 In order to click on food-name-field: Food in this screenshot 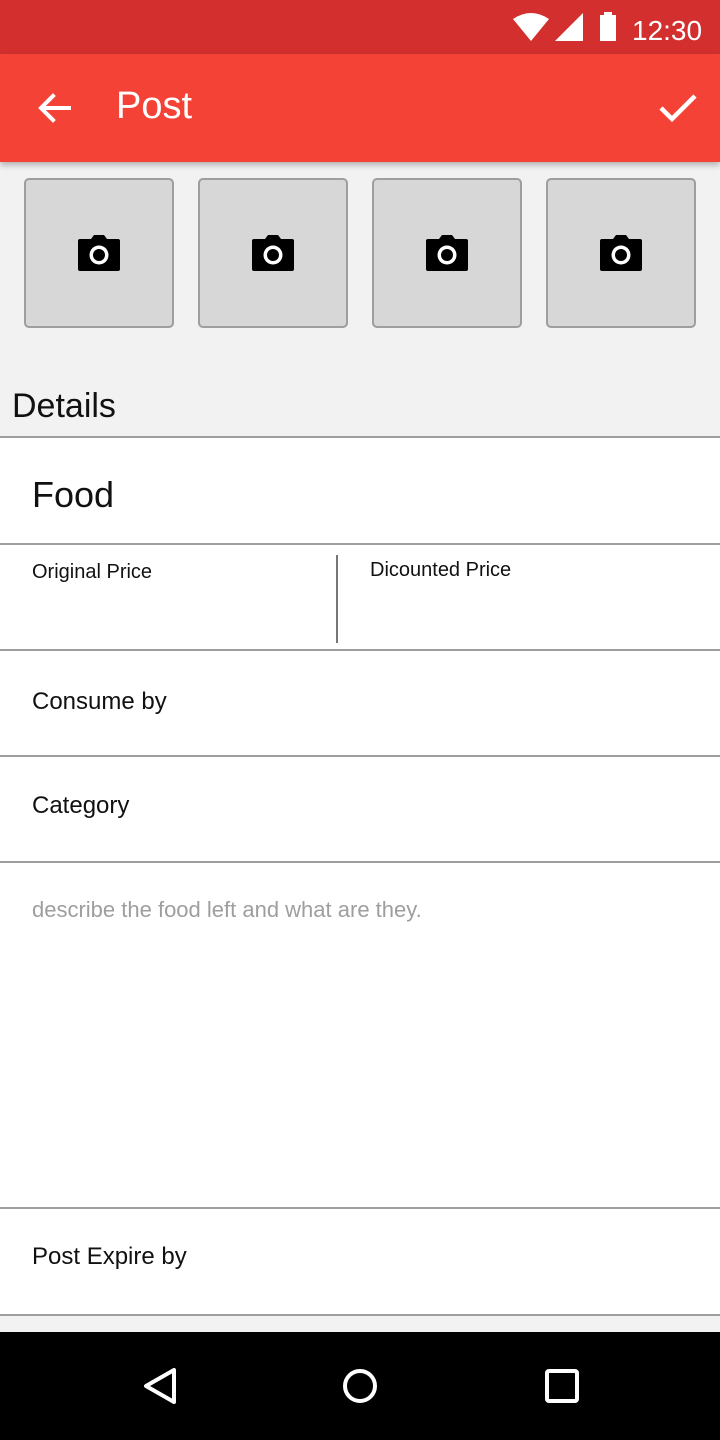, I will do `click(360, 491)`.